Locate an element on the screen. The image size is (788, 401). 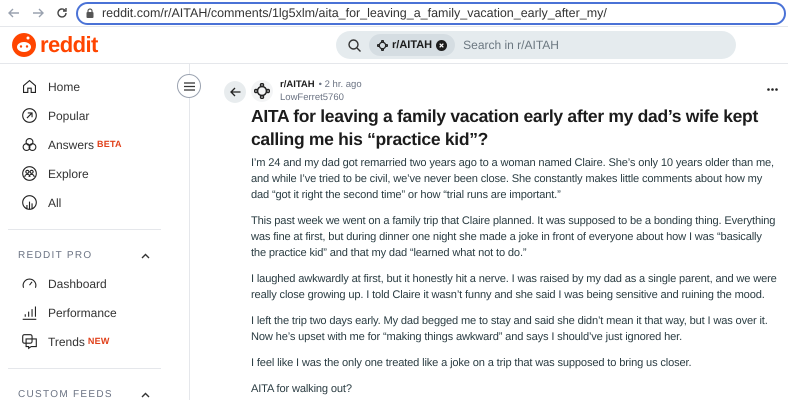
menu-icon is located at coordinates (189, 86).